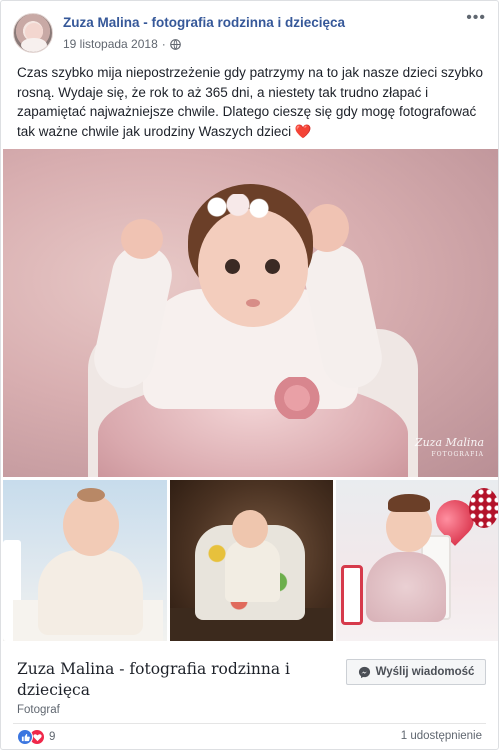 The width and height of the screenshot is (499, 750). Describe the element at coordinates (352, 595) in the screenshot. I see `chair-red-shape` at that location.